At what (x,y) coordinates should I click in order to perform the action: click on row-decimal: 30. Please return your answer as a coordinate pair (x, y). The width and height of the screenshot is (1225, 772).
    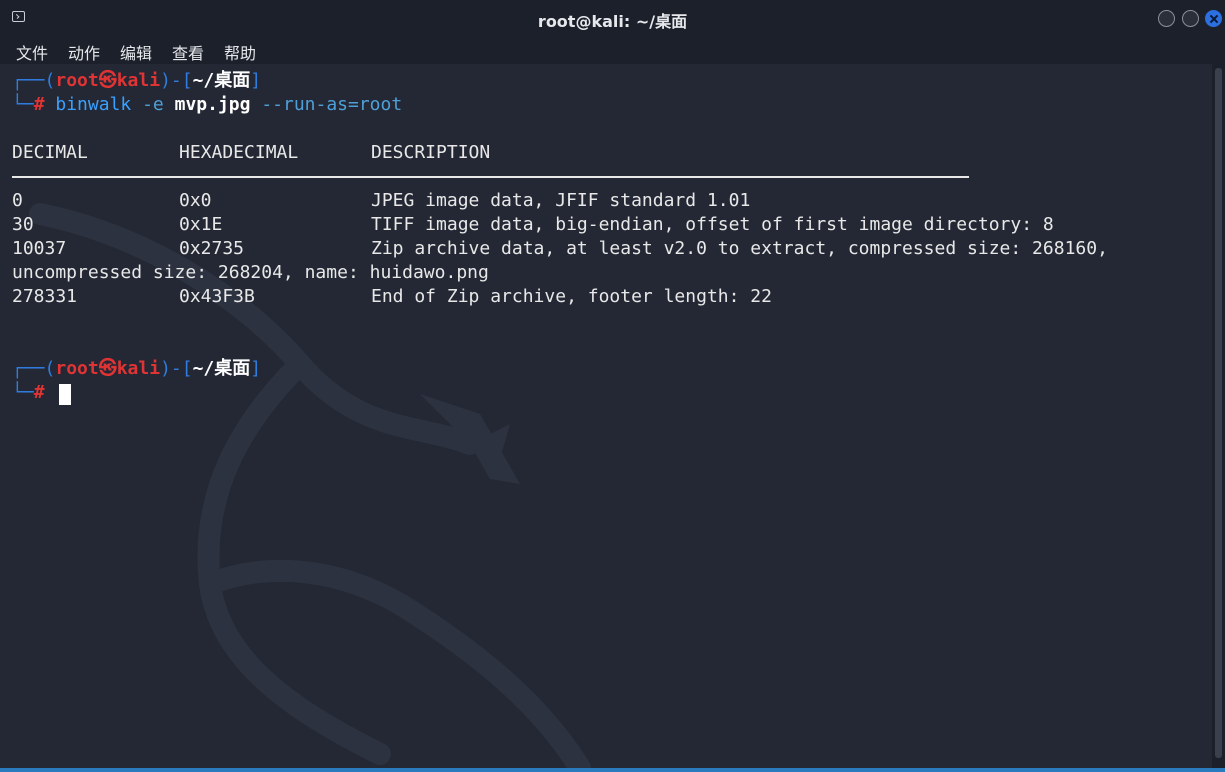
    Looking at the image, I should click on (23, 224).